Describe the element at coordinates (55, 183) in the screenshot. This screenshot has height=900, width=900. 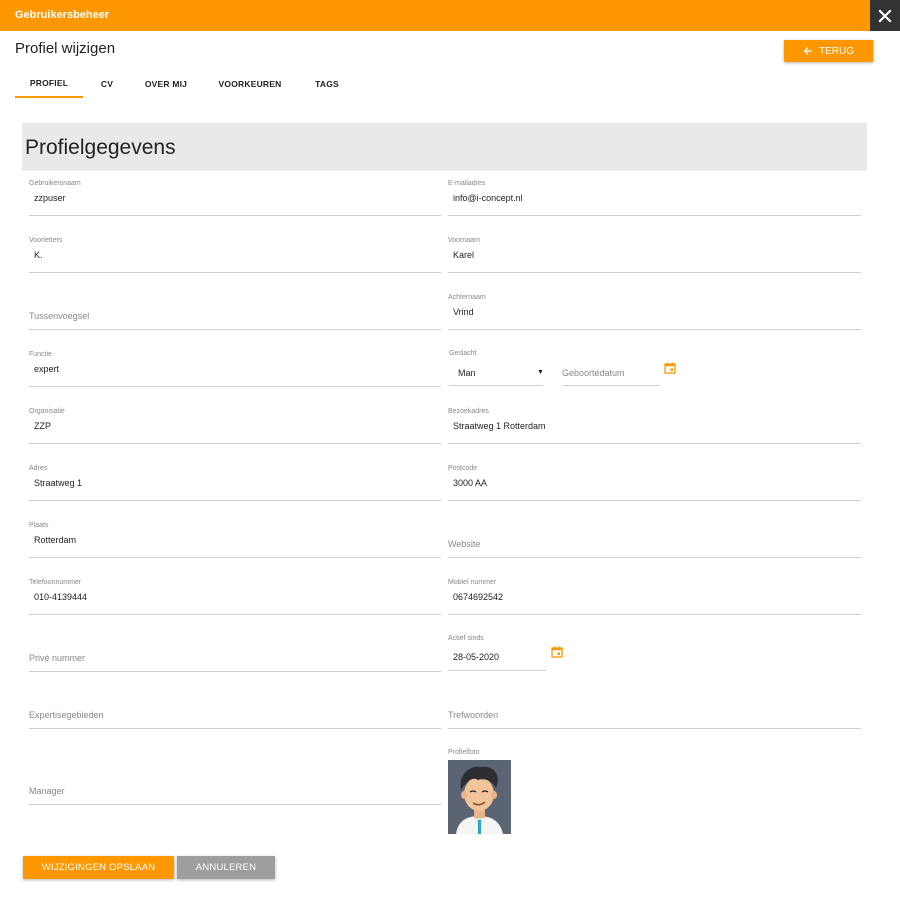
I see `username-label: Gebruikersnaam` at that location.